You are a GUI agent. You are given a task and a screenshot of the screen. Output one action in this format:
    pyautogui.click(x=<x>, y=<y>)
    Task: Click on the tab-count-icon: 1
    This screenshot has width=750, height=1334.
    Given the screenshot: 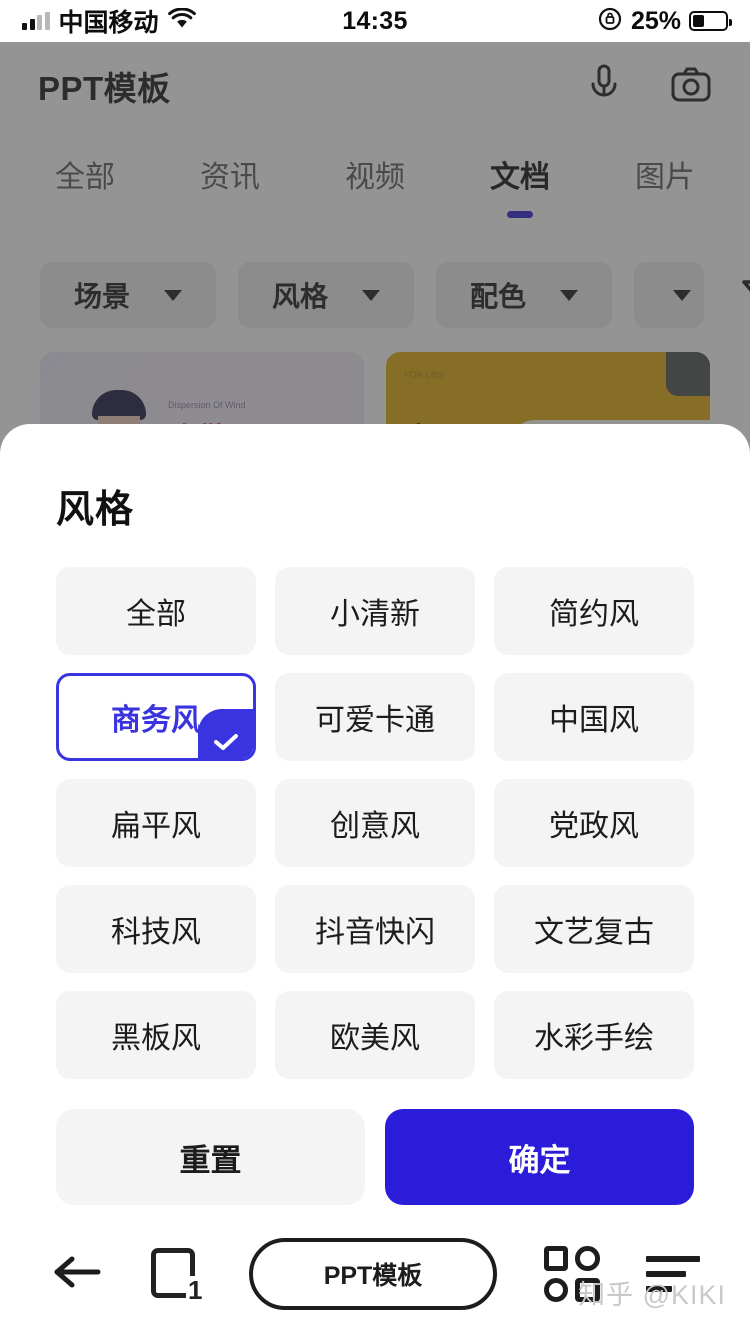 What is the action you would take?
    pyautogui.click(x=177, y=1275)
    